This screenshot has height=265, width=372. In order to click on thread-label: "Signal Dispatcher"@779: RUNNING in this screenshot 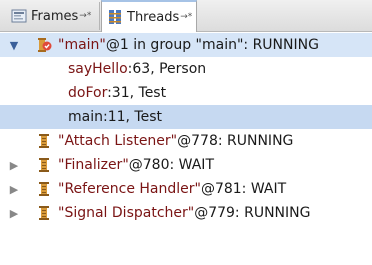, I will do `click(184, 213)`.